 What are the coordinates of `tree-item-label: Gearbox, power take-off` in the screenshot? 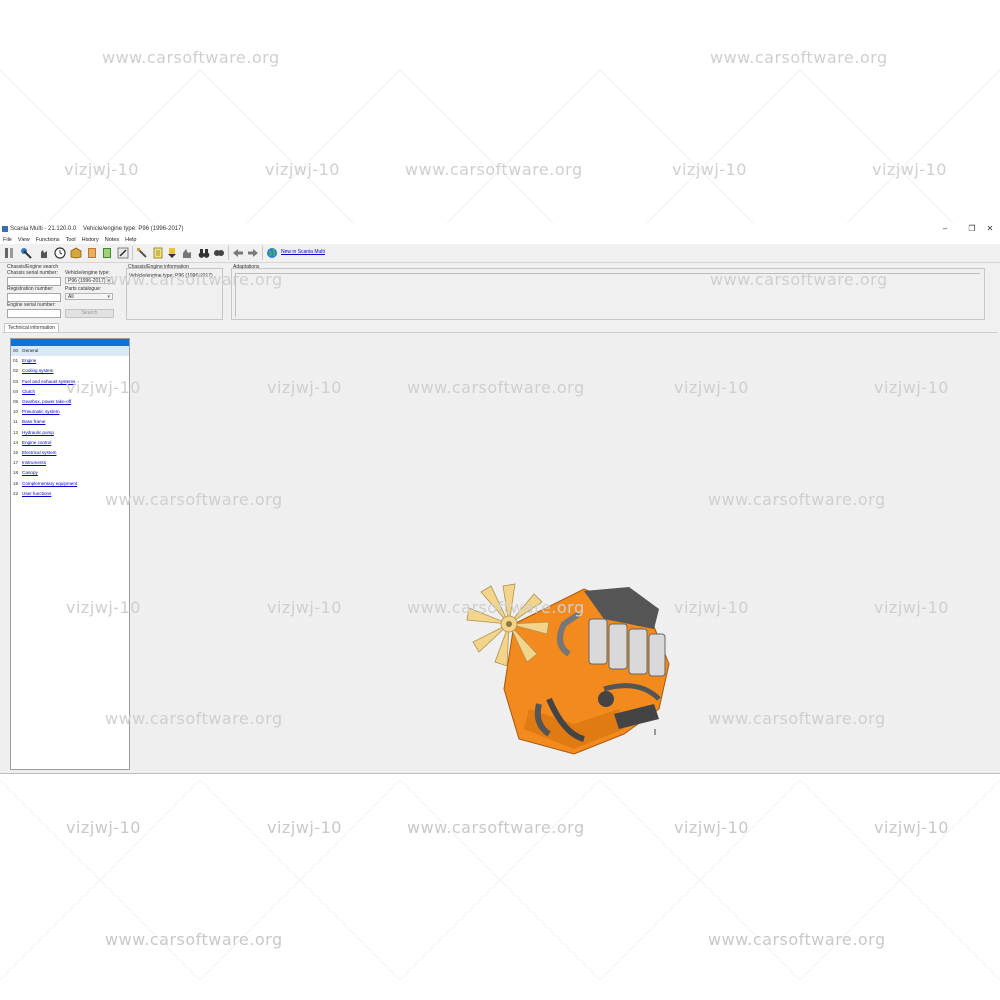 It's located at (46, 401).